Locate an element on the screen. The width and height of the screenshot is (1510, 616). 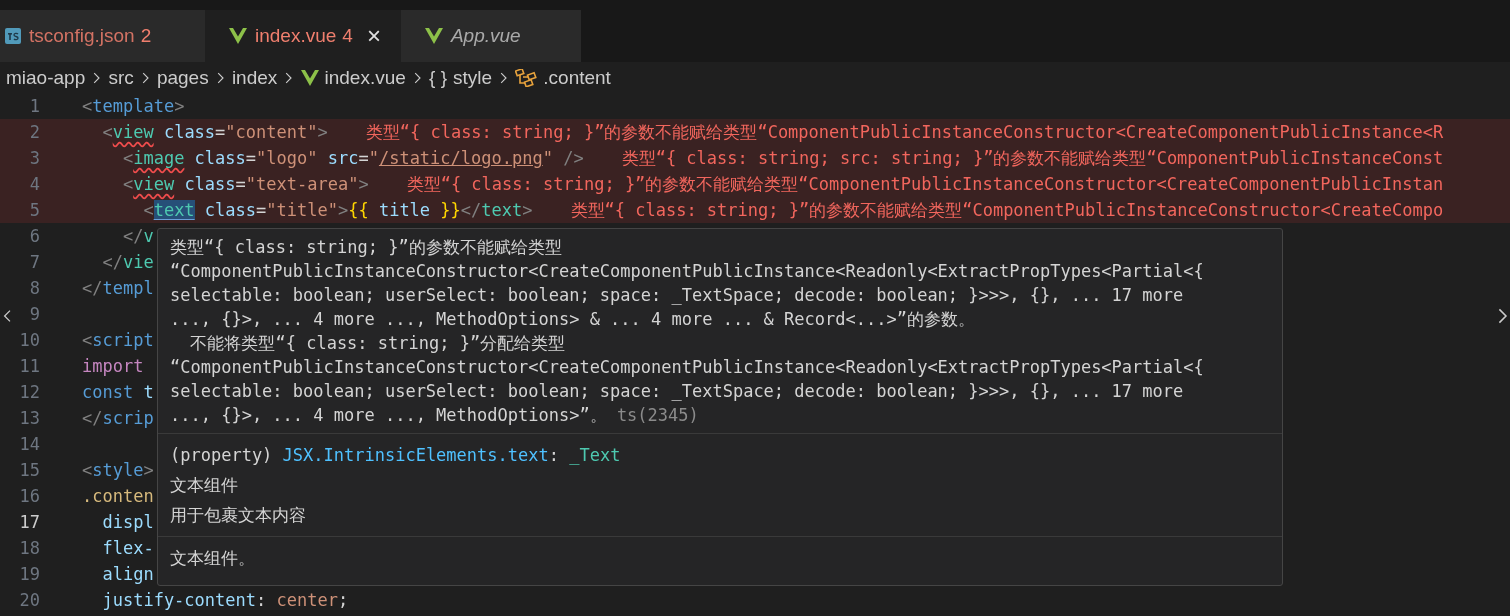
breadcrumb-item: .content is located at coordinates (577, 77).